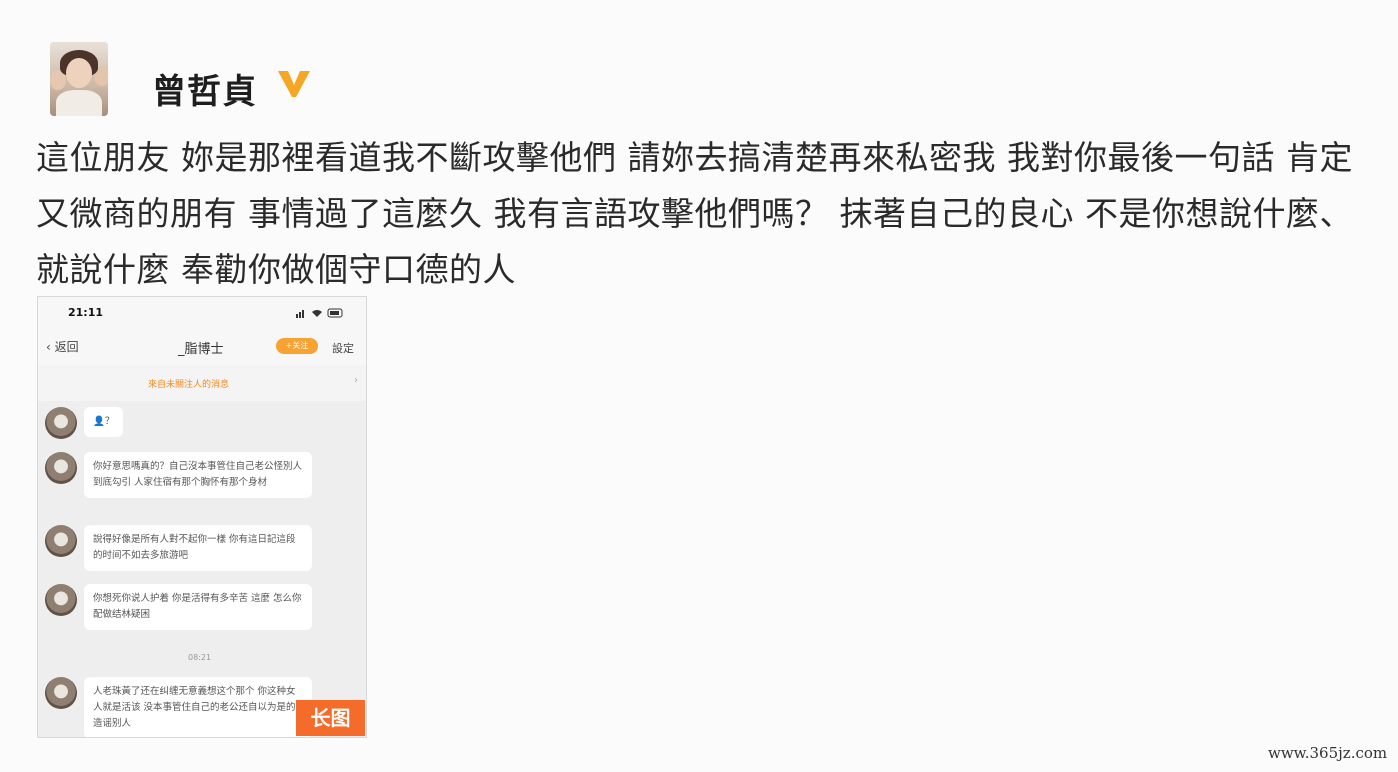 The image size is (1398, 772). Describe the element at coordinates (330, 718) in the screenshot. I see `long-image-badge: 长图` at that location.